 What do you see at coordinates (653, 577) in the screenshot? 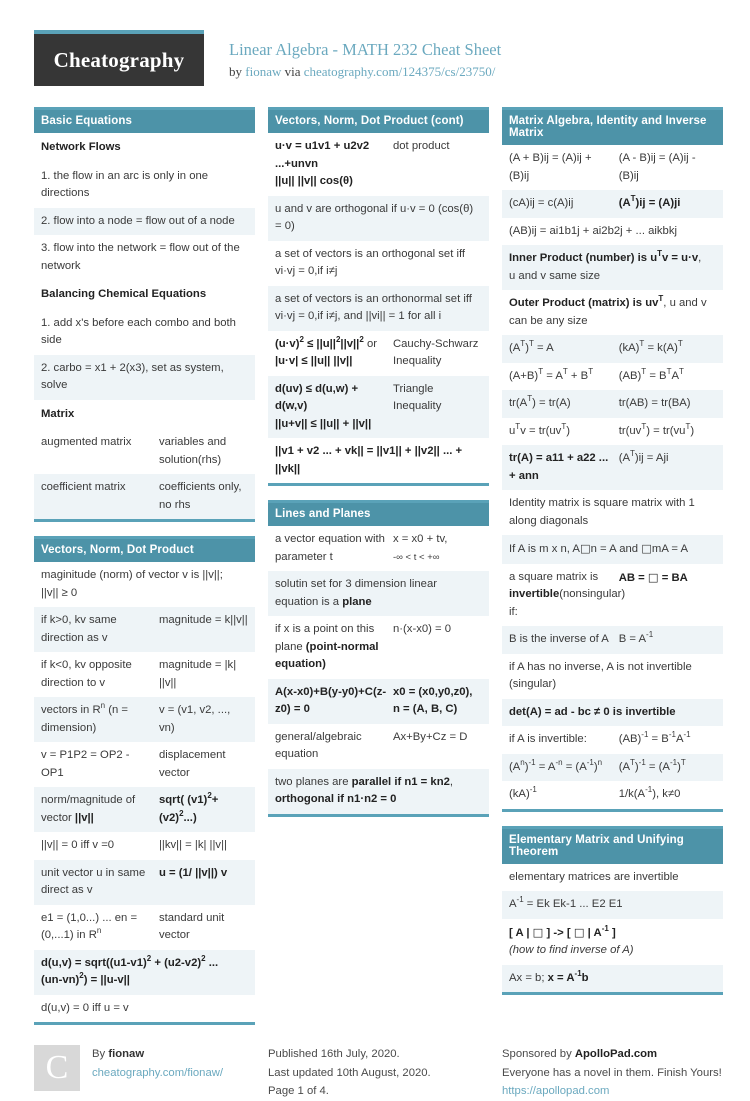
I see `row-cell-secondary: AB = □ = BA` at bounding box center [653, 577].